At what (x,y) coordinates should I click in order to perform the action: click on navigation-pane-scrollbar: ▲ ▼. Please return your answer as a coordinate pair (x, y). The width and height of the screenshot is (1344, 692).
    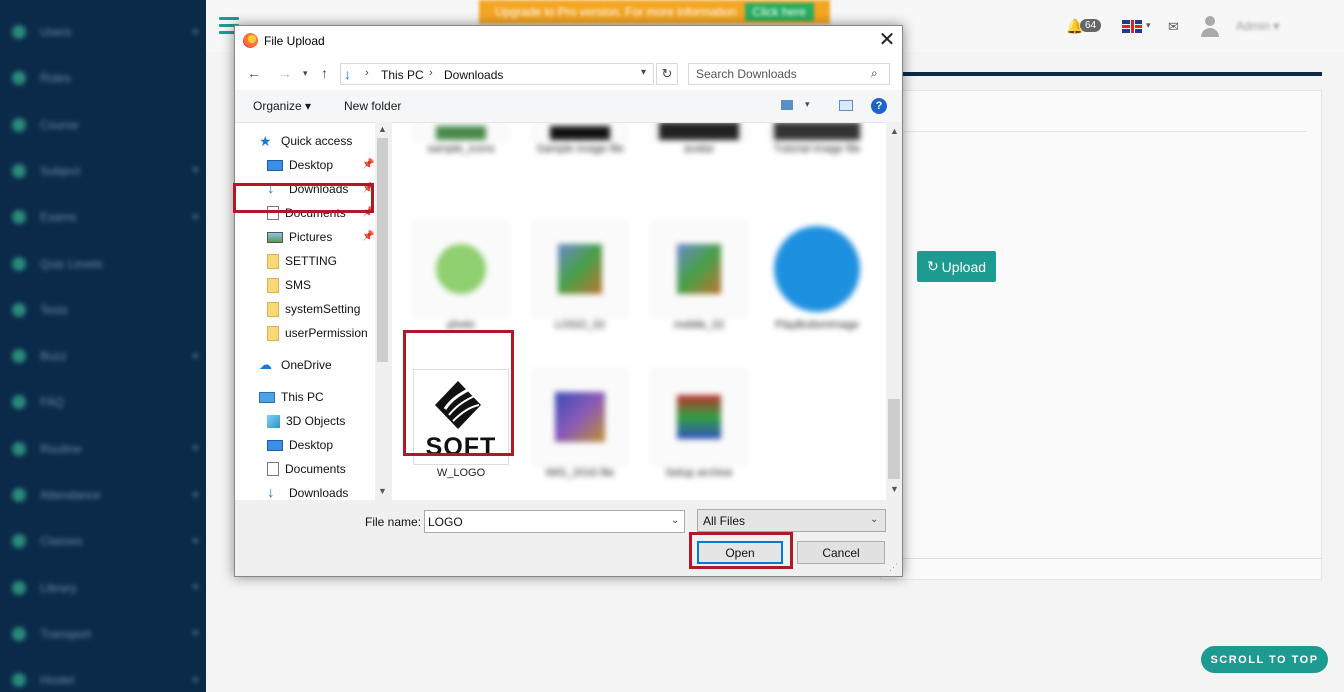
    Looking at the image, I should click on (382, 311).